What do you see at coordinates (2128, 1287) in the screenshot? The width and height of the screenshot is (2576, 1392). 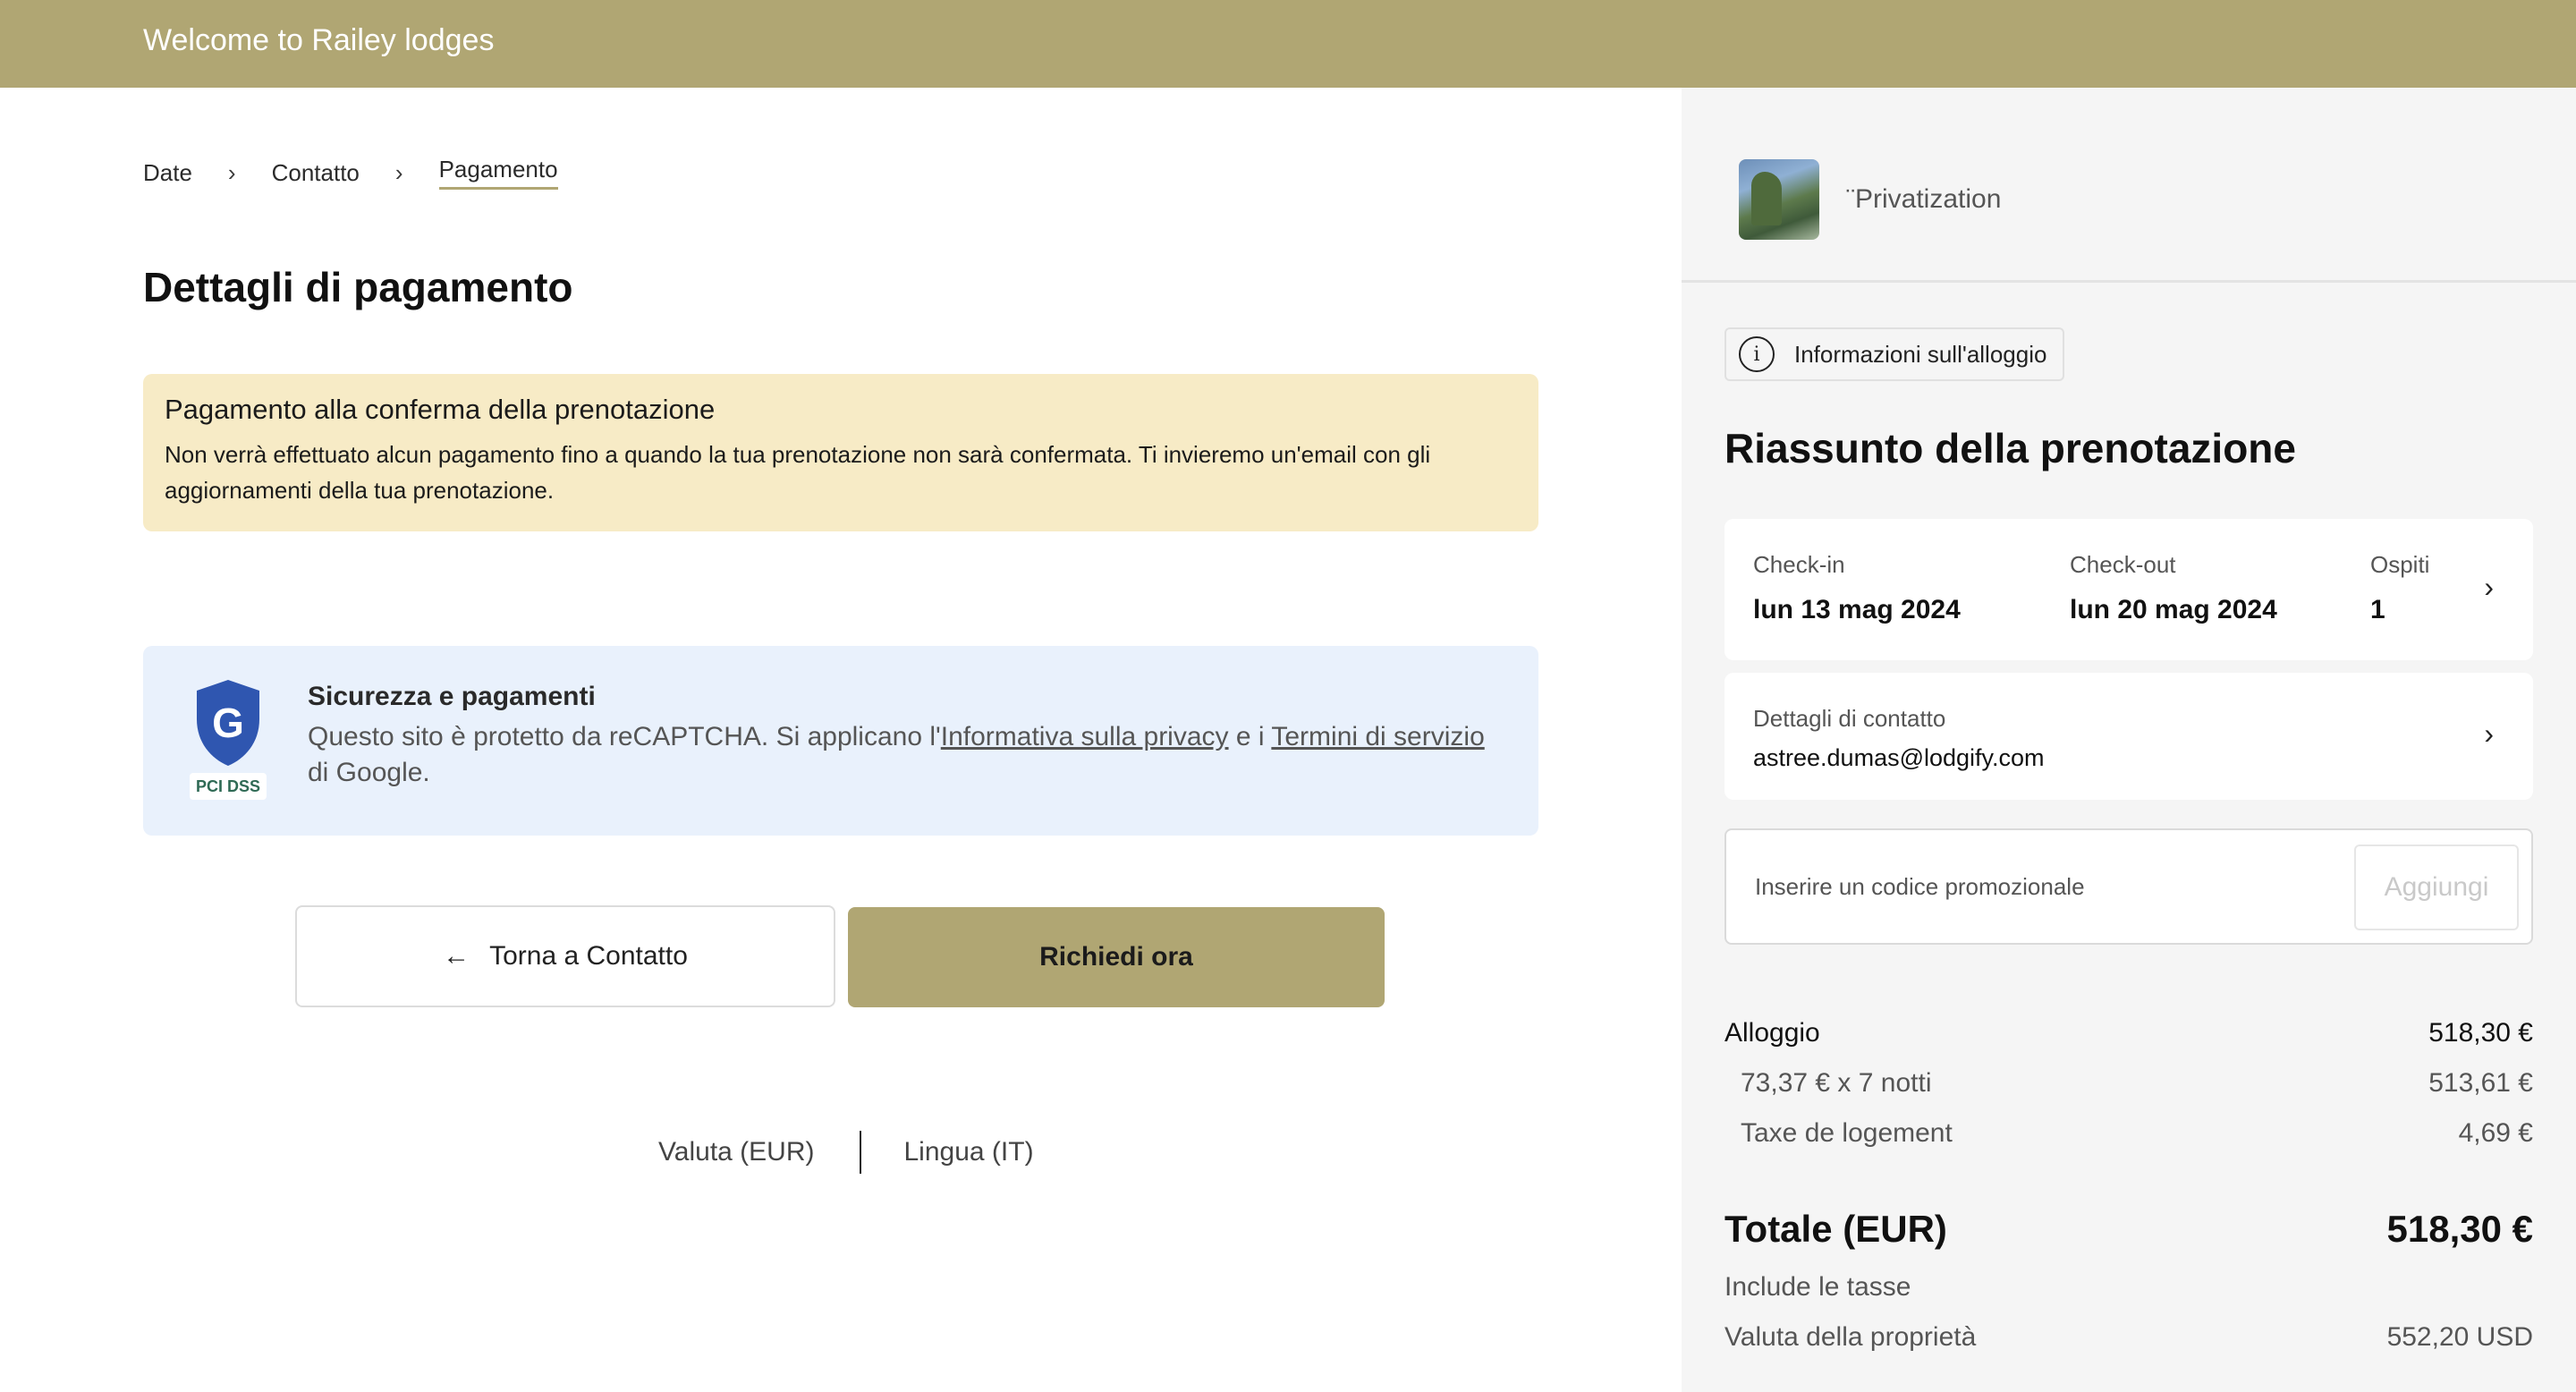 I see `taxes-note-row: Include le tasse` at bounding box center [2128, 1287].